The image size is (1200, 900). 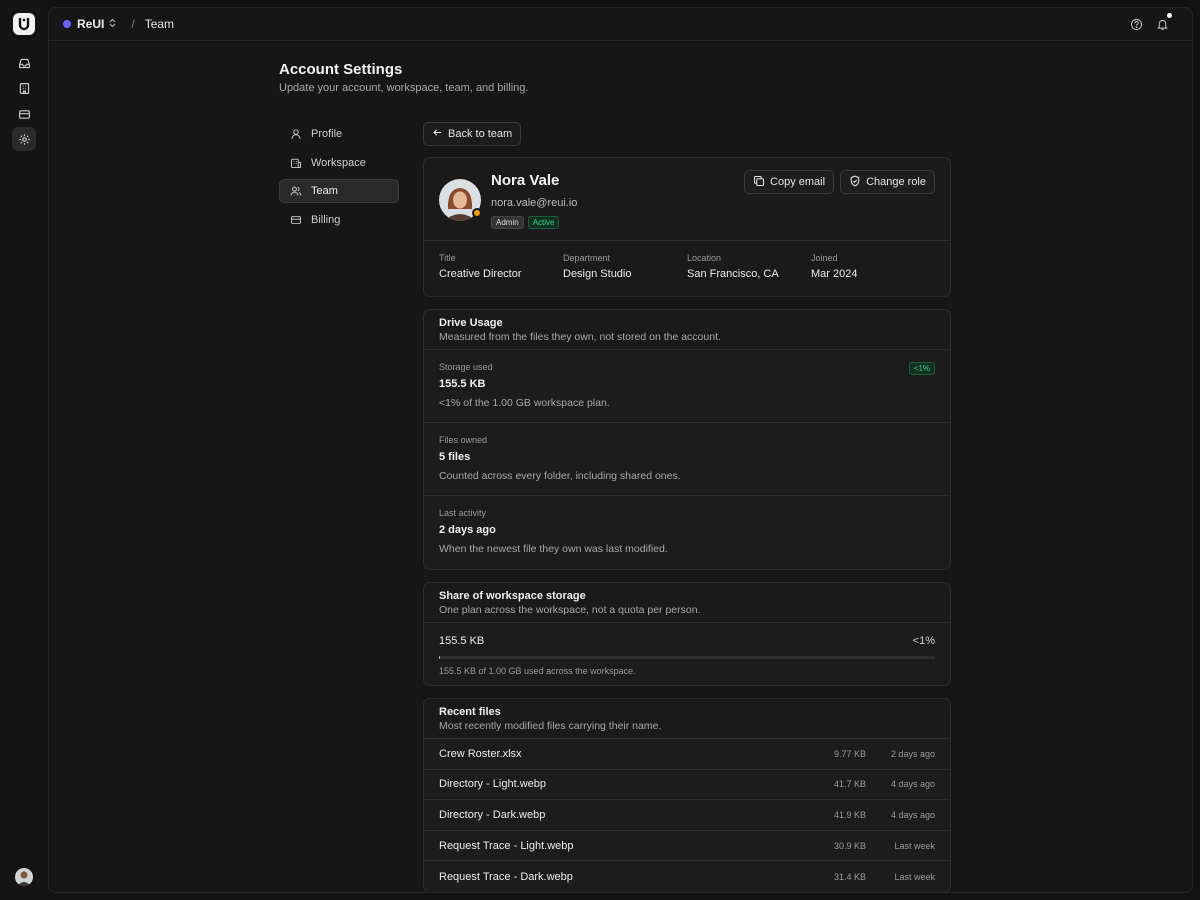 What do you see at coordinates (873, 274) in the screenshot?
I see `fact-joined: Joined Mar 2024` at bounding box center [873, 274].